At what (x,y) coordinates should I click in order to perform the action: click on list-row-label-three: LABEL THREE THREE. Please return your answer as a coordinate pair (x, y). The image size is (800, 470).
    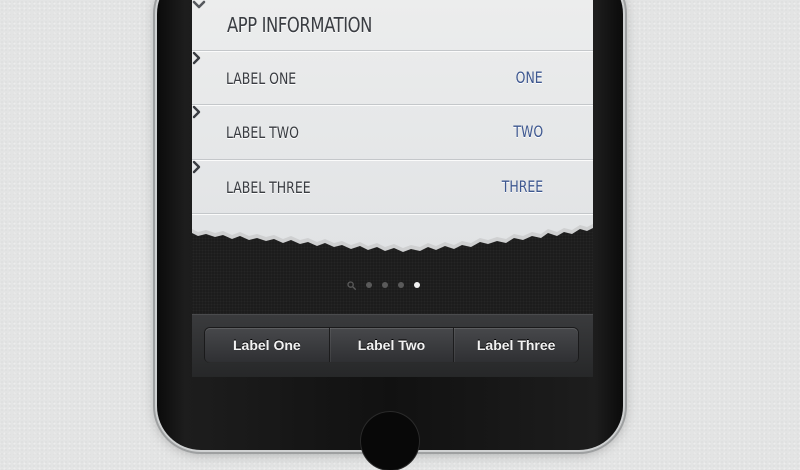
    Looking at the image, I should click on (392, 186).